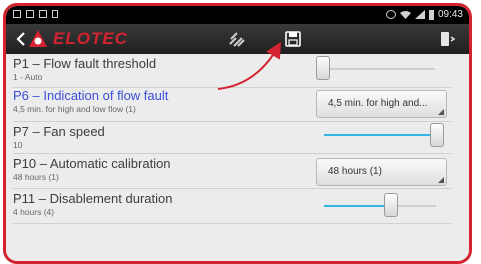  I want to click on setting-title: P7 – Fan speed, so click(59, 131).